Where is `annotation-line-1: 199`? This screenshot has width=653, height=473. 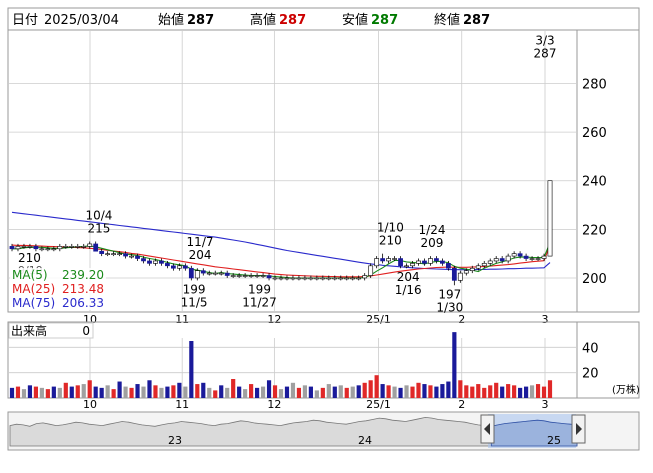 annotation-line-1: 199 is located at coordinates (194, 289).